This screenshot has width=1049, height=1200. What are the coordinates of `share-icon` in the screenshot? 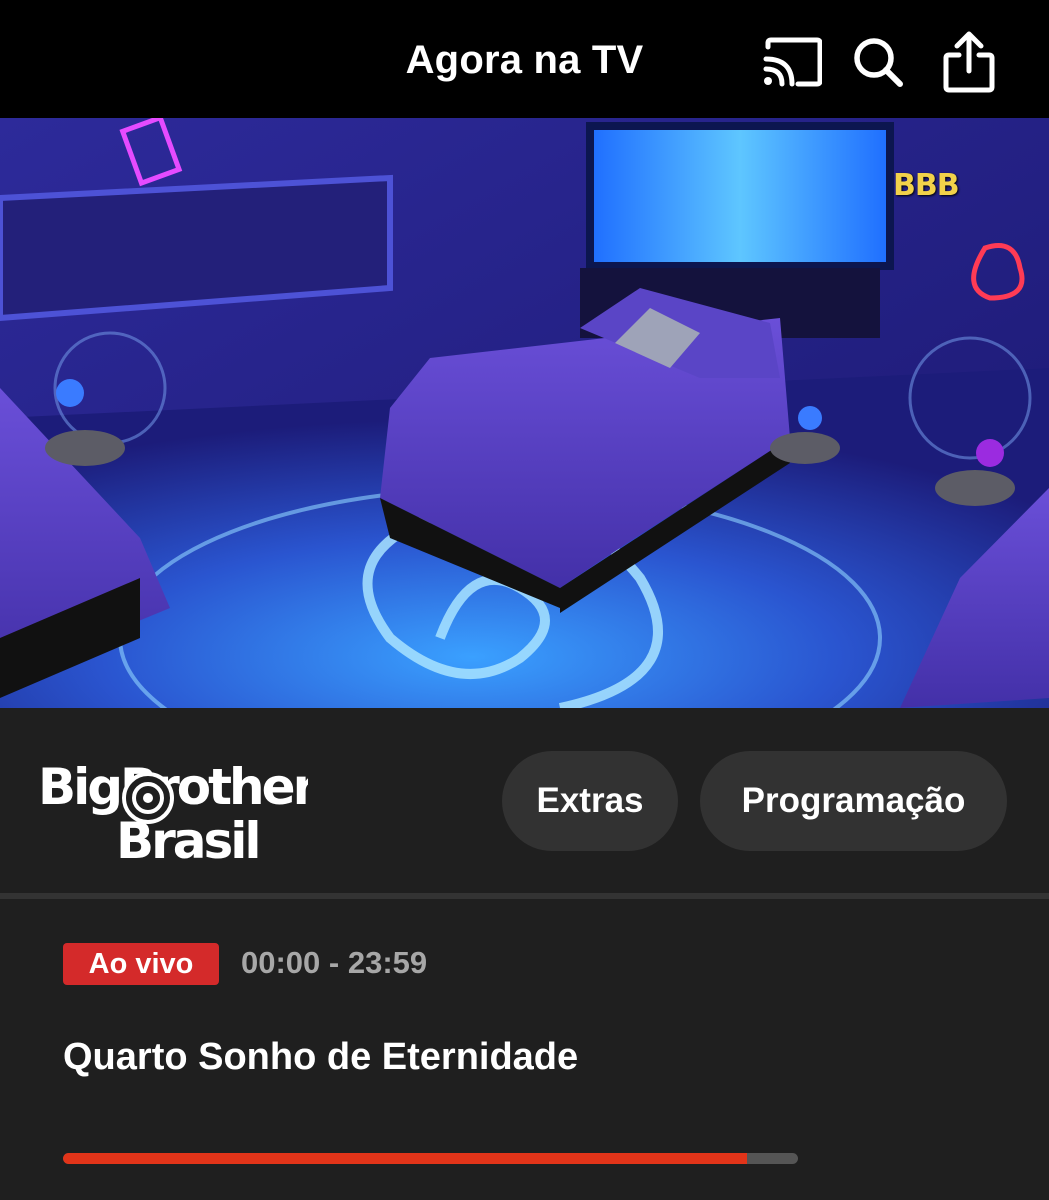 It's located at (969, 62).